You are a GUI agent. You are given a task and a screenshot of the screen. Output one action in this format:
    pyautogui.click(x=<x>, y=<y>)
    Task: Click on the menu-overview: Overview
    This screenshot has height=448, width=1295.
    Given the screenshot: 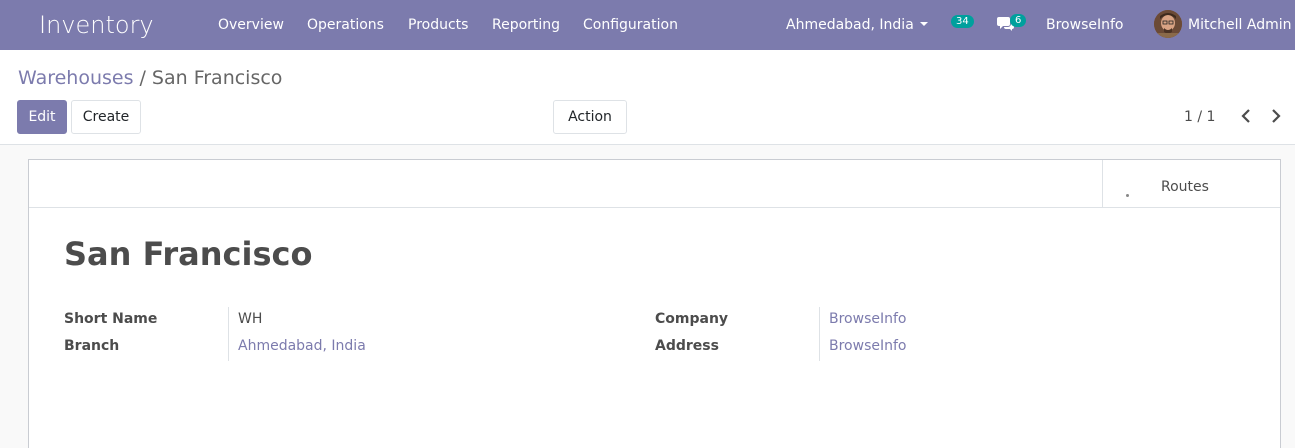 What is the action you would take?
    pyautogui.click(x=251, y=25)
    